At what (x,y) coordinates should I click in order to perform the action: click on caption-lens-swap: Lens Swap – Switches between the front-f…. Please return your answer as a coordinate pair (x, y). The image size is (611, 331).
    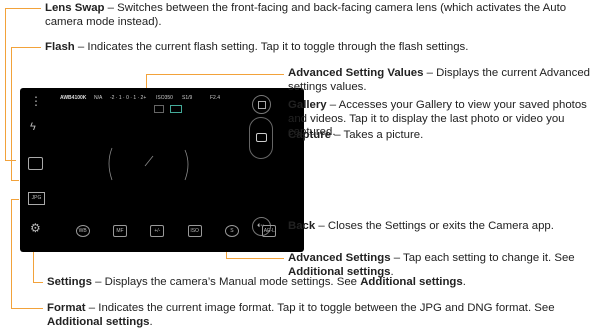
    Looking at the image, I should click on (306, 15).